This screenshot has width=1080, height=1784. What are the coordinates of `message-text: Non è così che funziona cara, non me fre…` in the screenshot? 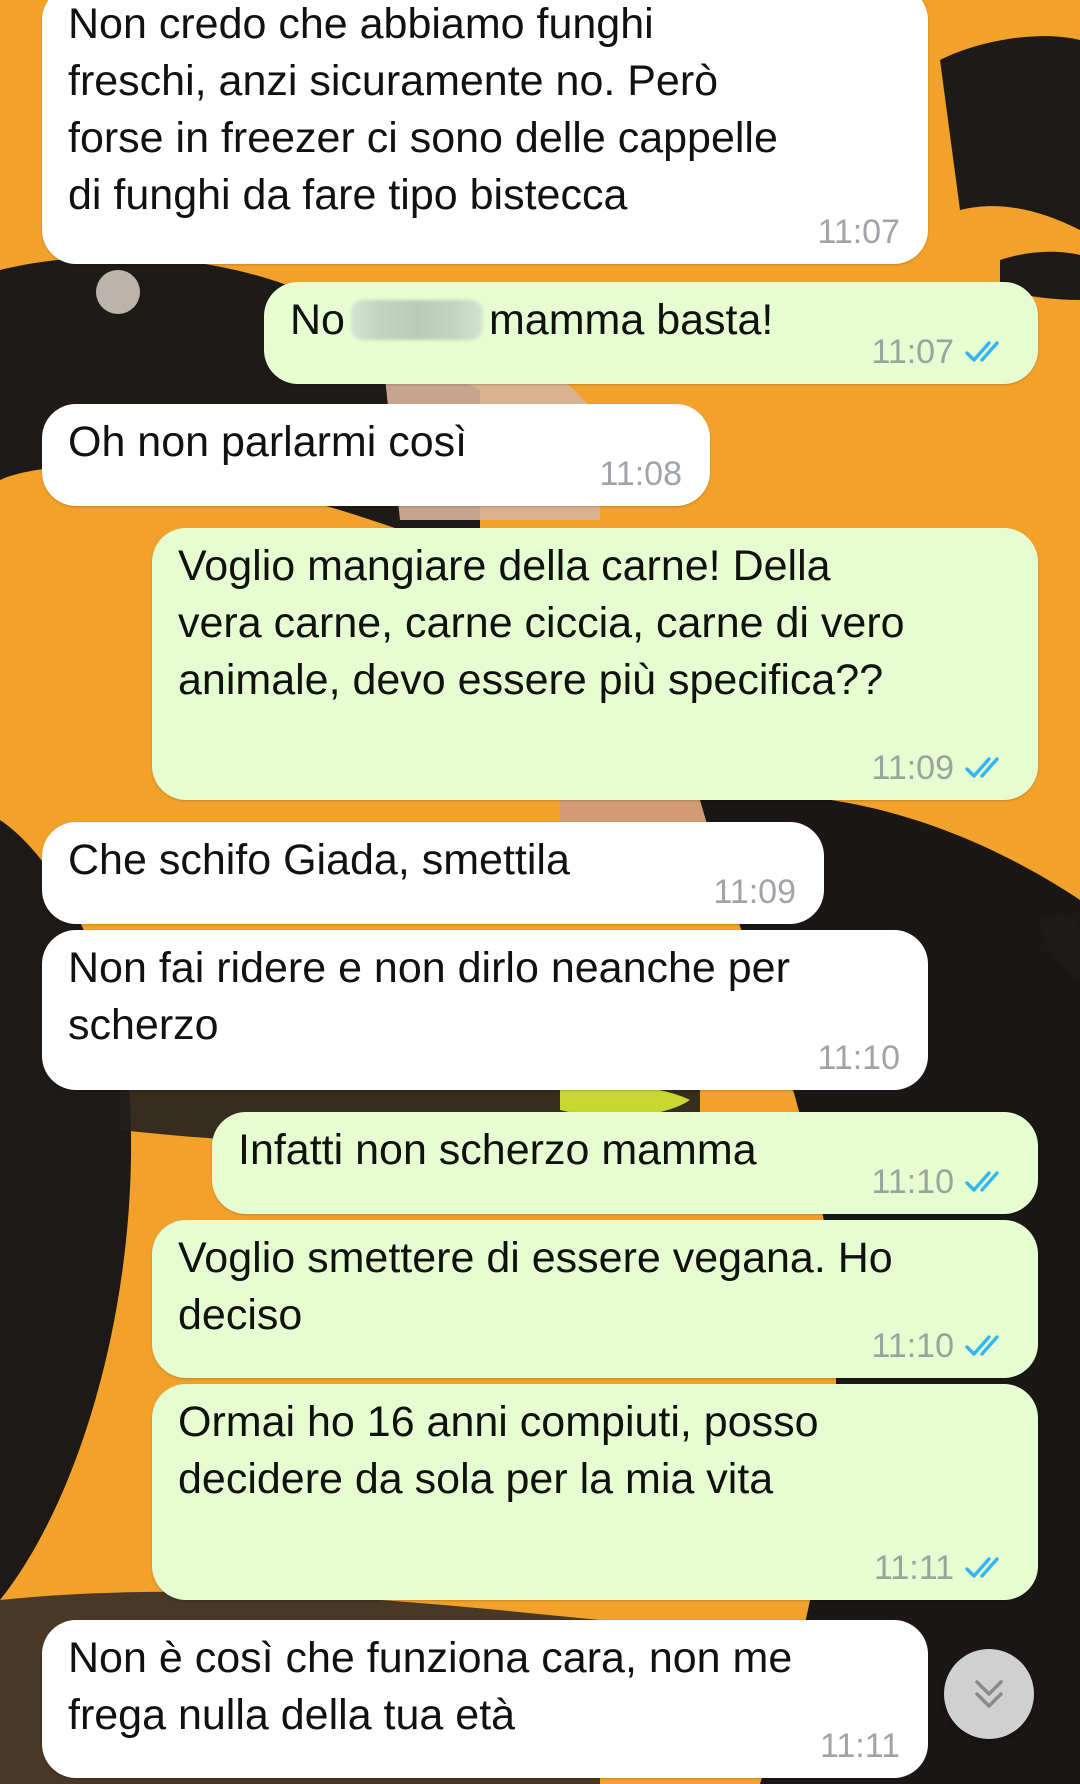 It's located at (430, 1686).